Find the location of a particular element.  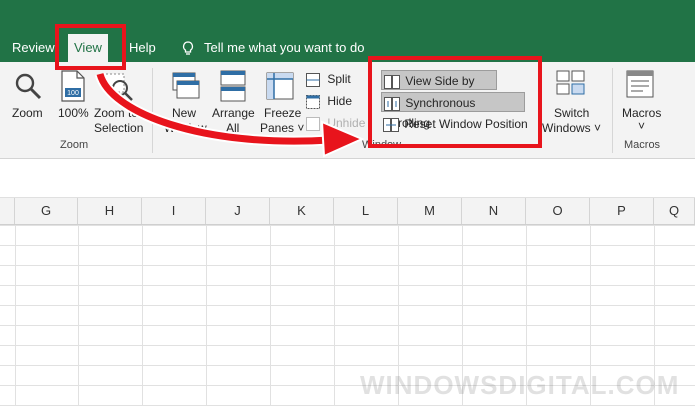

zoom-group-label: Zoom is located at coordinates (74, 145).